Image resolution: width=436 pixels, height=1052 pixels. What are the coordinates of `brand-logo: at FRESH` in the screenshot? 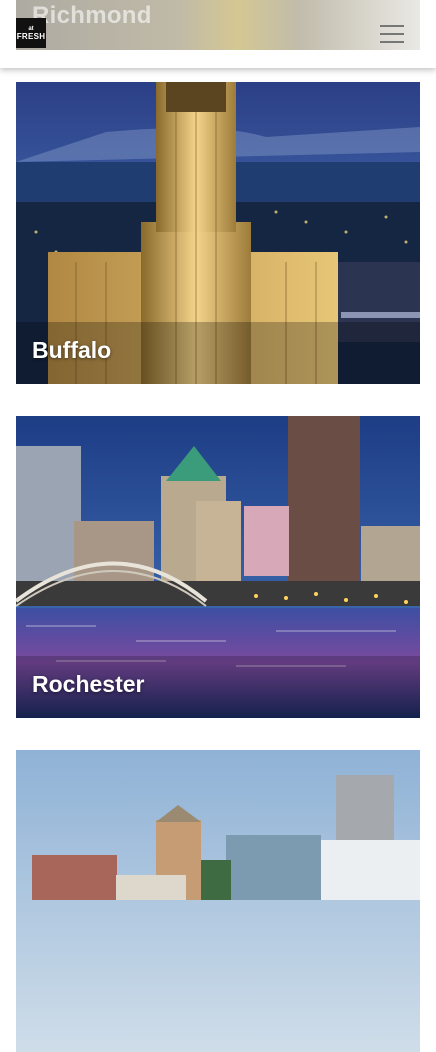 It's located at (31, 33).